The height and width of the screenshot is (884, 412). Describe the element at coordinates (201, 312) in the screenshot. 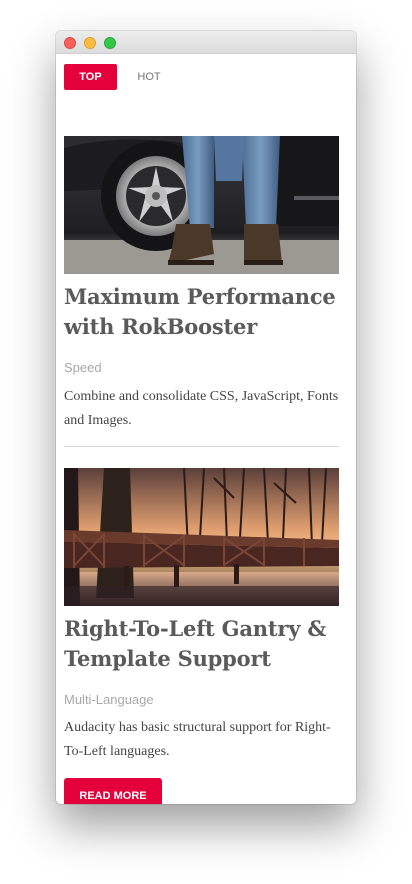

I see `article-title: Maximum Performance with RokBooster` at that location.